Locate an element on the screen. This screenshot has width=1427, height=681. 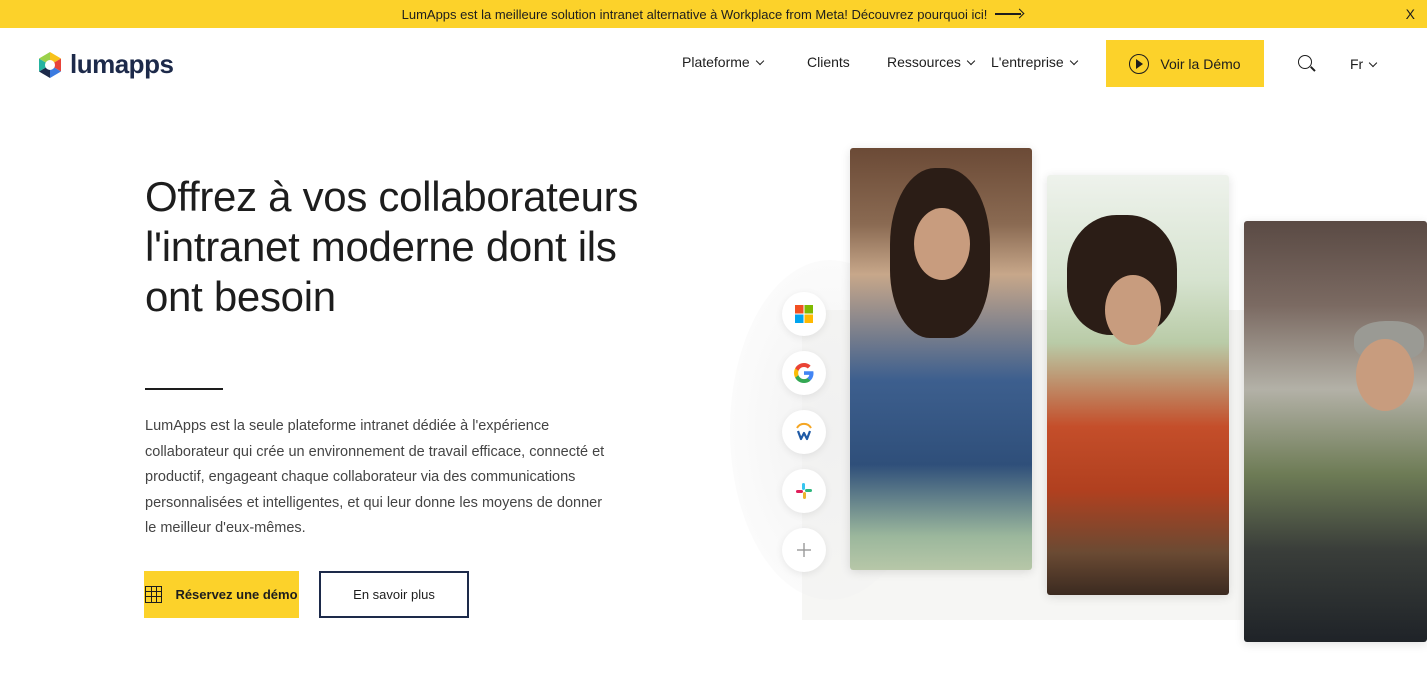
workday-icon is located at coordinates (804, 432).